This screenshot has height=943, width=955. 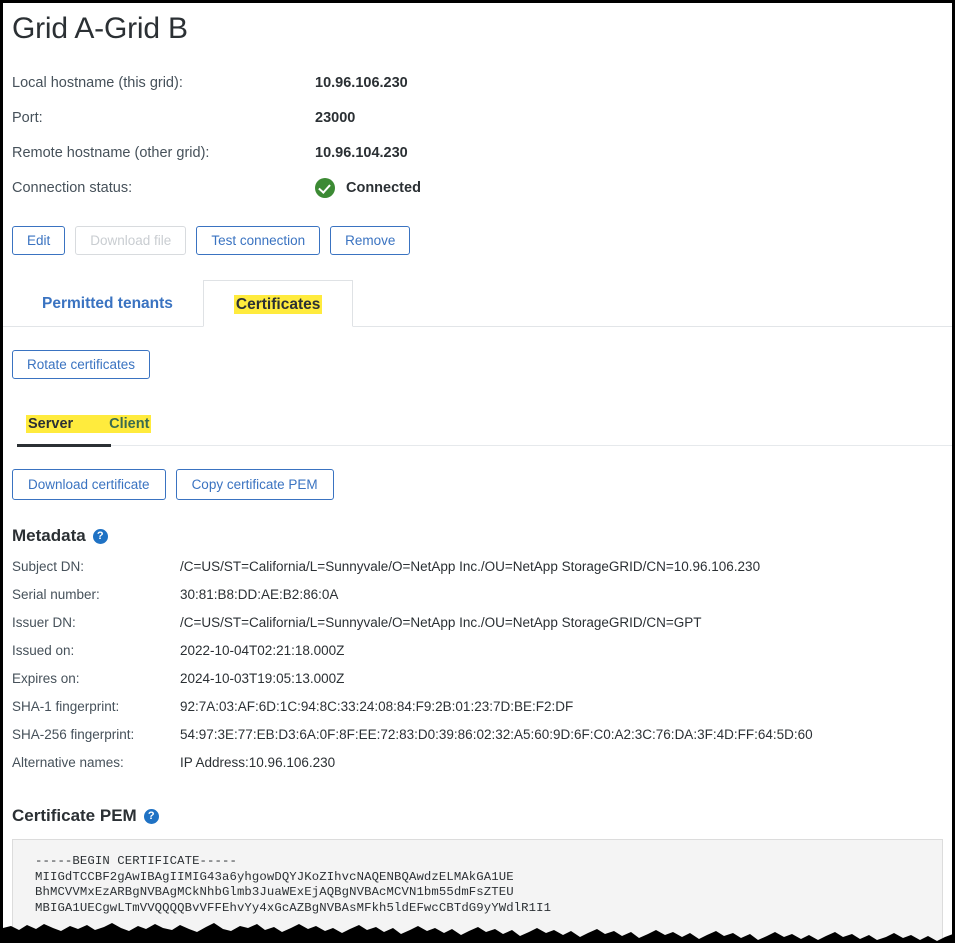 What do you see at coordinates (361, 152) in the screenshot?
I see `summary-value: 10.96.104.230` at bounding box center [361, 152].